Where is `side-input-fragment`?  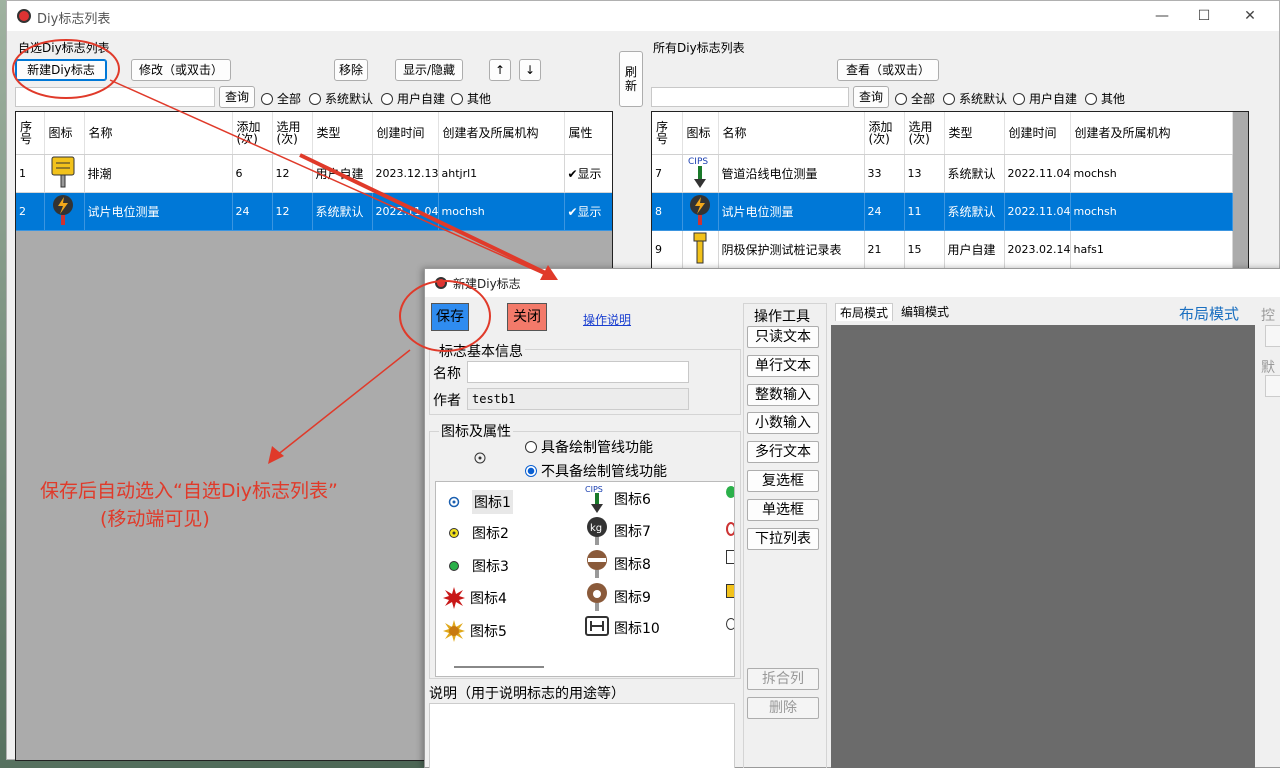
side-input-fragment is located at coordinates (1272, 336).